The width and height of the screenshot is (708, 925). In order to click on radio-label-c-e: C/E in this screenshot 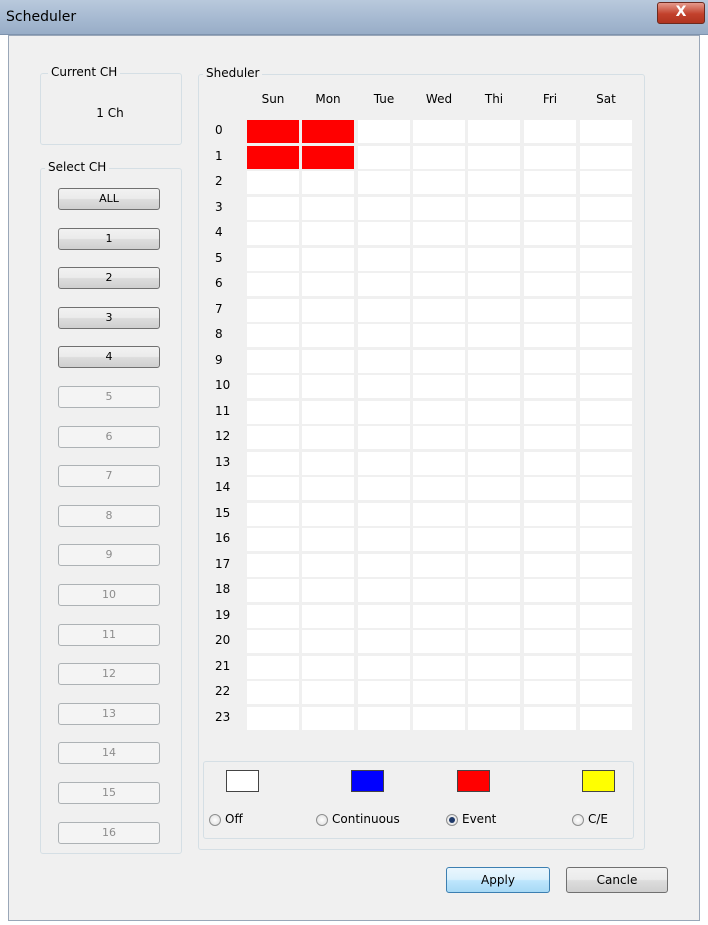, I will do `click(598, 819)`.